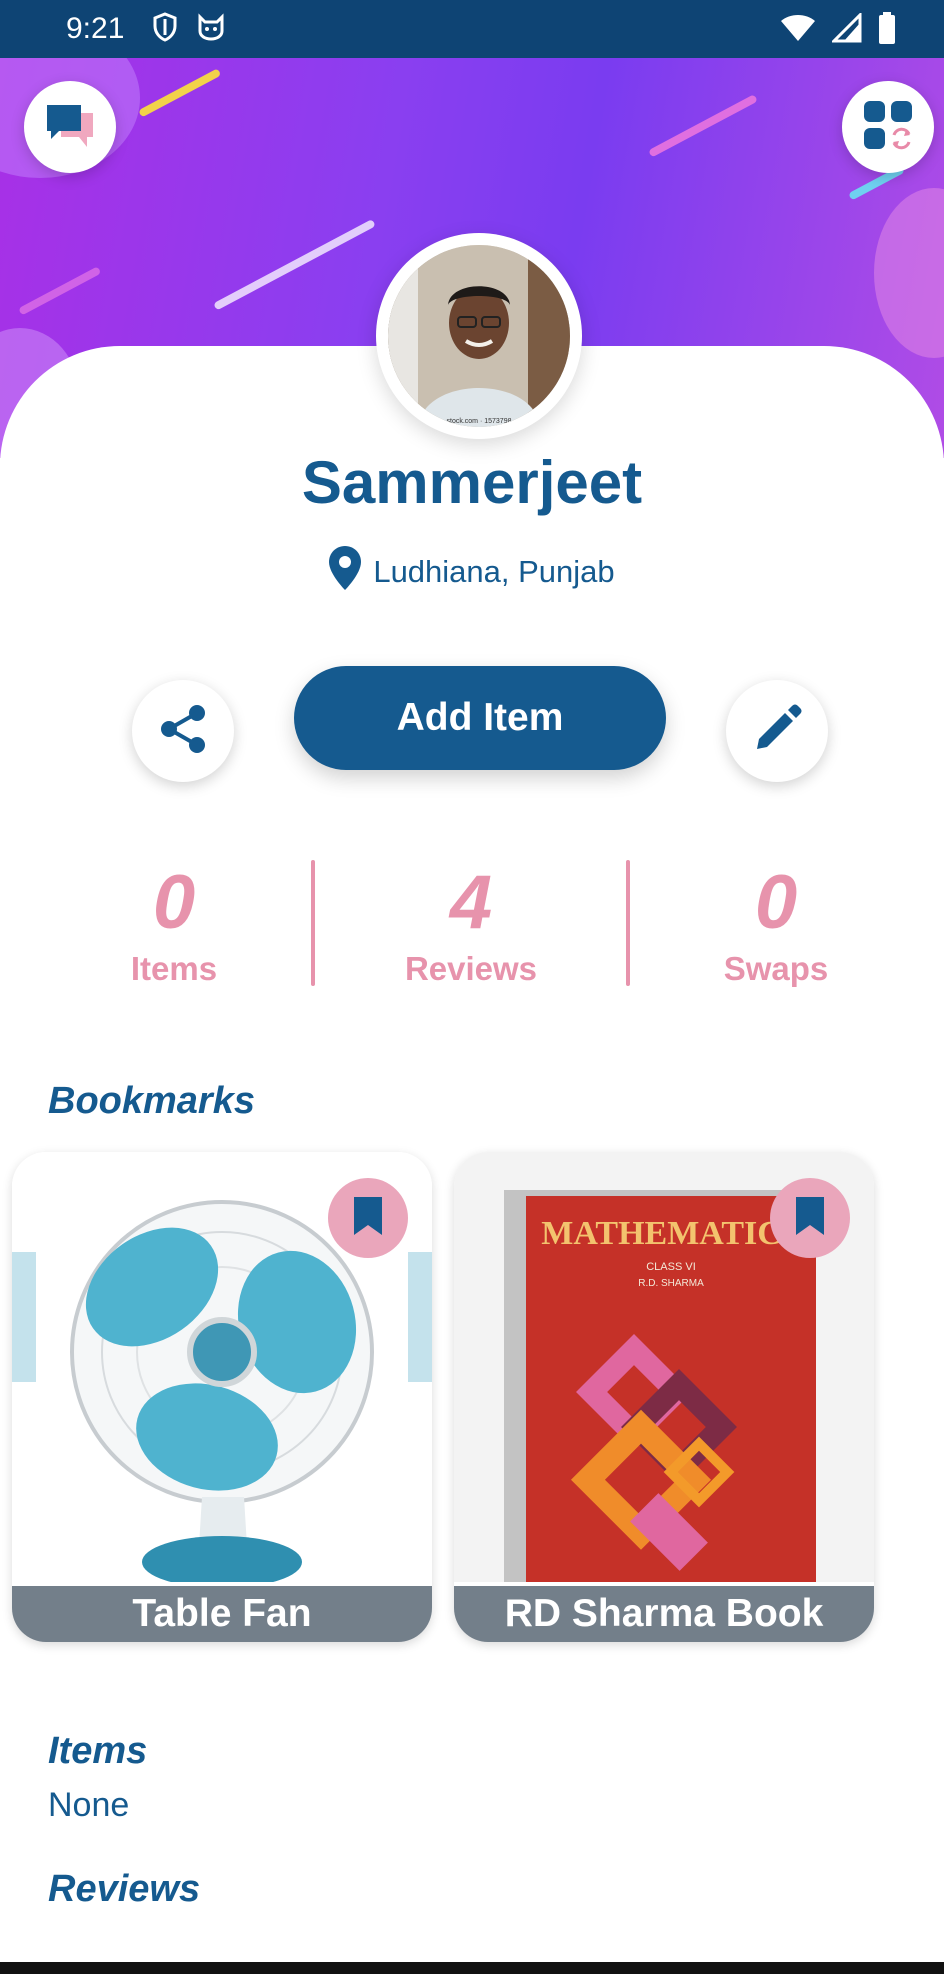  I want to click on items-section-title: Items, so click(98, 1751).